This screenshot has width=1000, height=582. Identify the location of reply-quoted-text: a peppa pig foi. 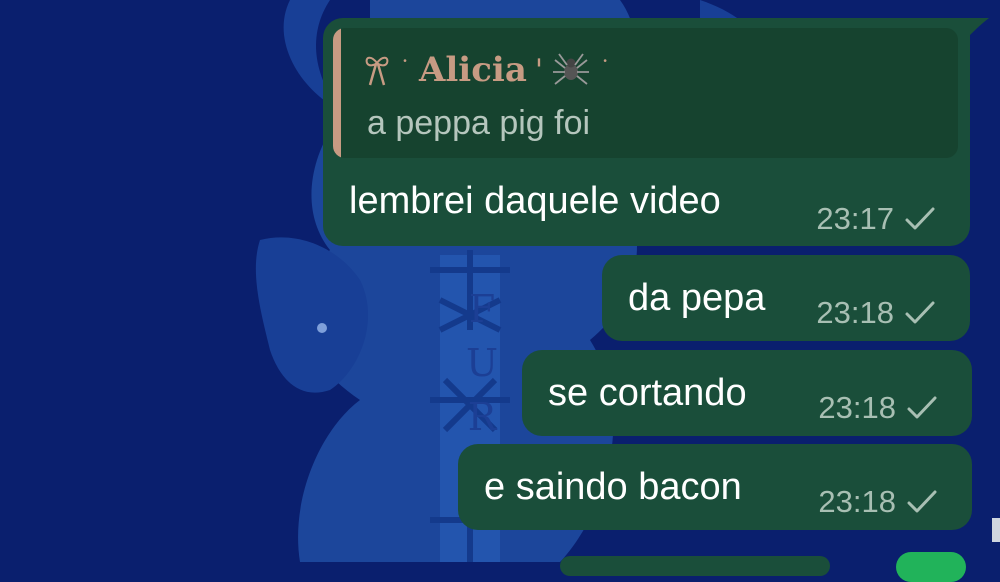
(479, 123).